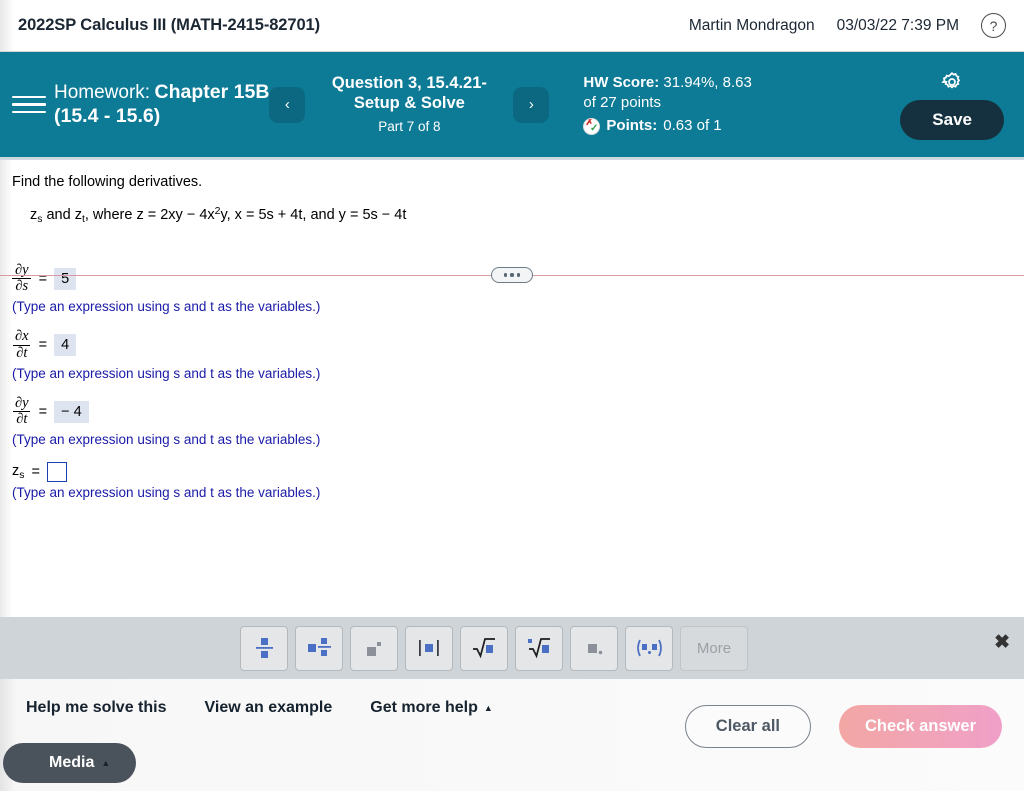 Image resolution: width=1024 pixels, height=801 pixels. Describe the element at coordinates (102, 92) in the screenshot. I see `homework-label: Homework:` at that location.